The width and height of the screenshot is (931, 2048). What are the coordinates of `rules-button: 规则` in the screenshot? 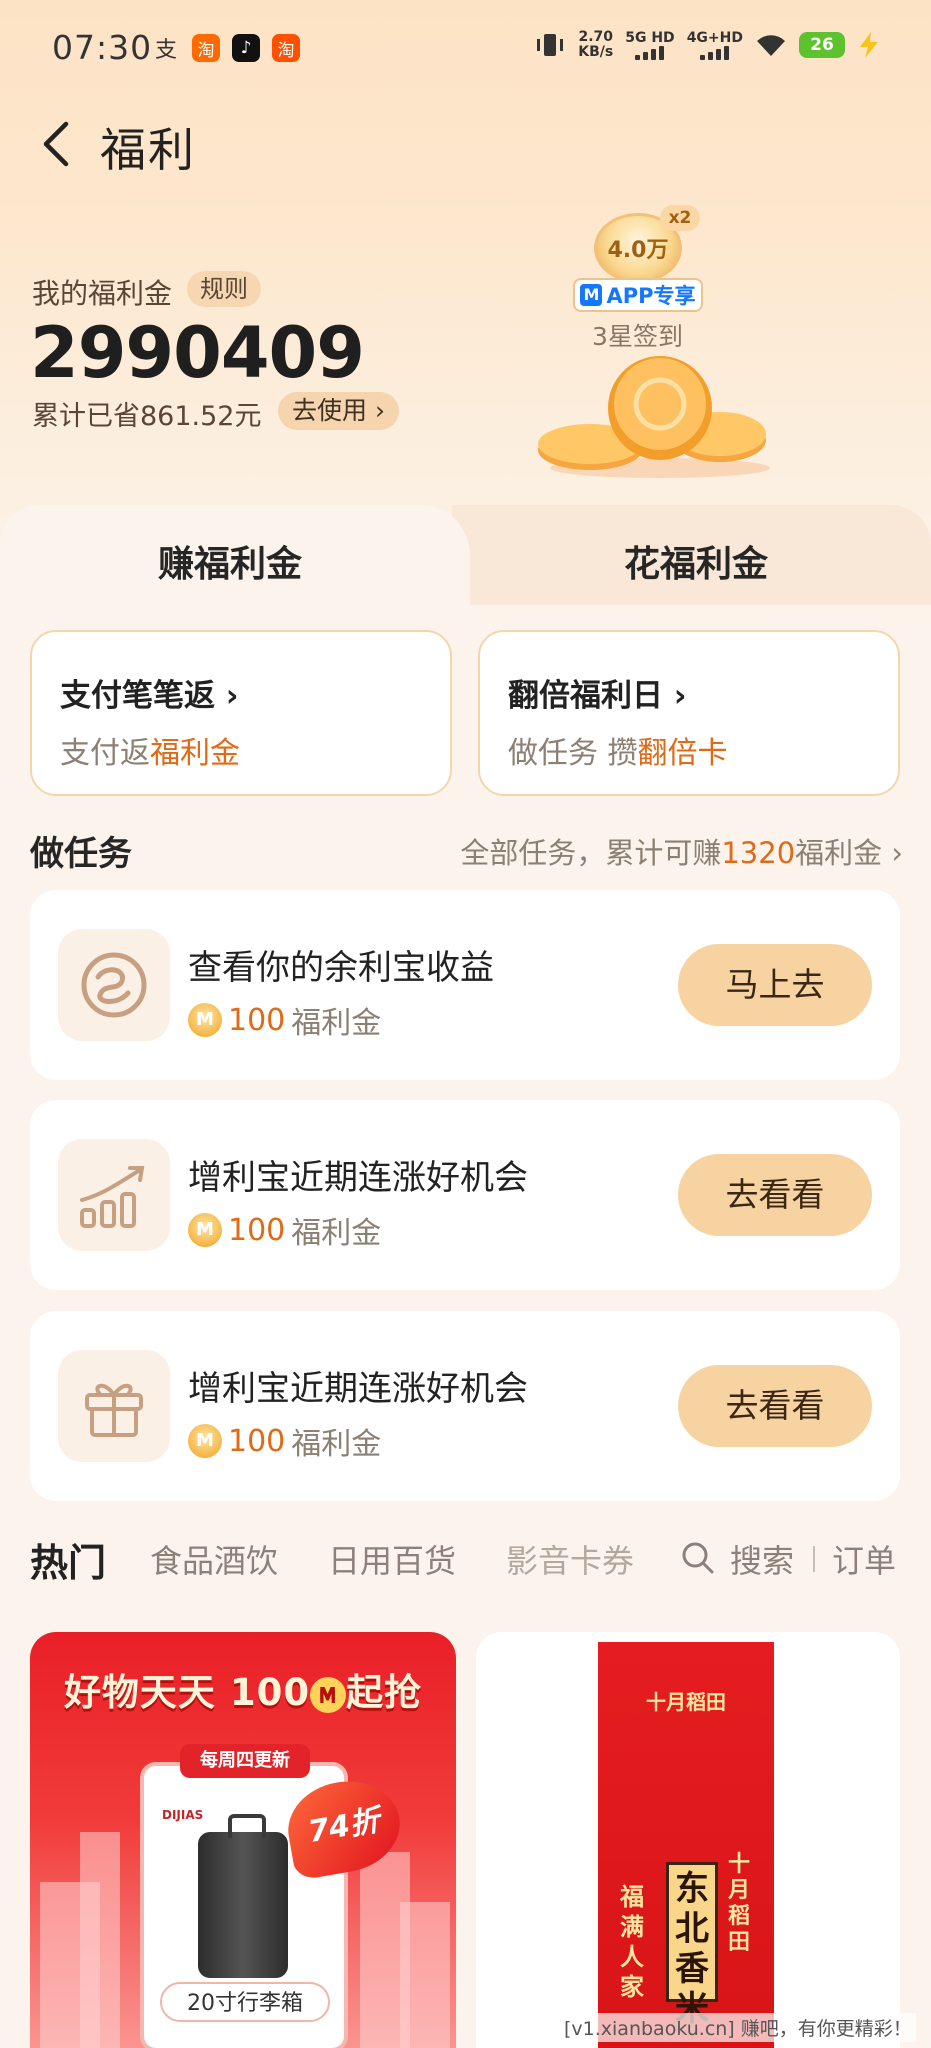 It's located at (224, 289).